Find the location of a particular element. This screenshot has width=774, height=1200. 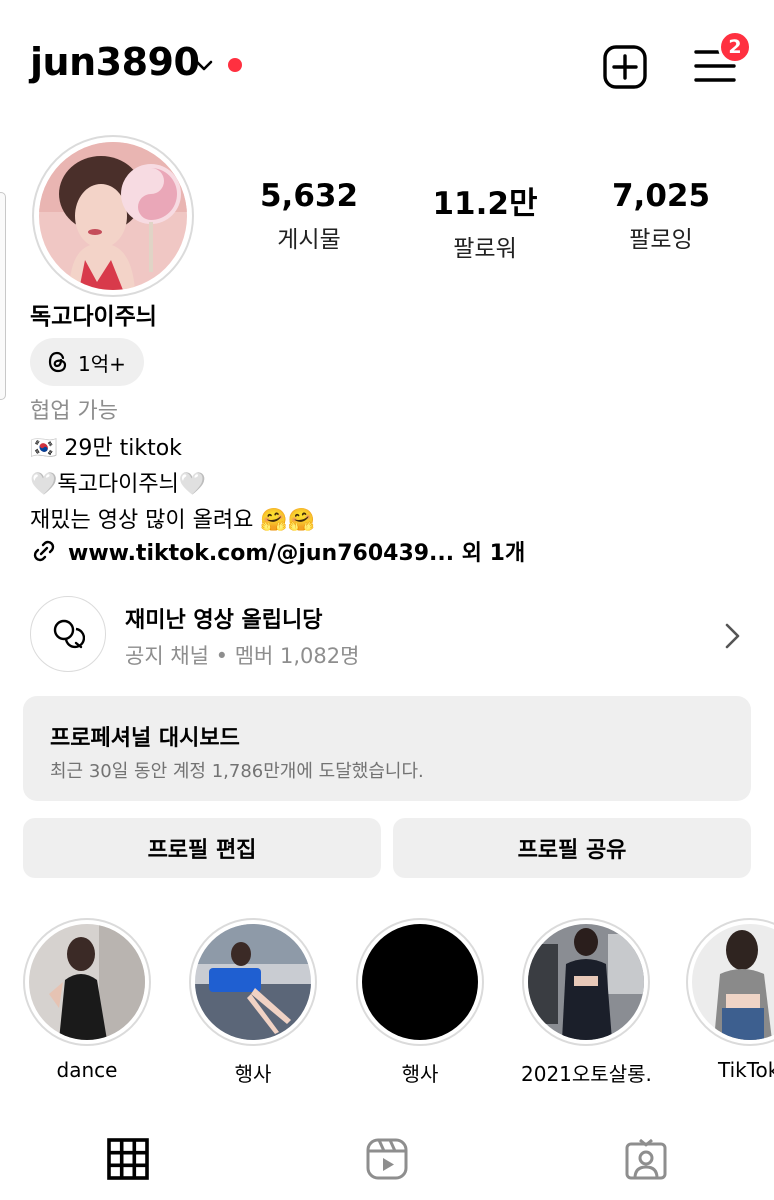

chevron-down-icon is located at coordinates (204, 65).